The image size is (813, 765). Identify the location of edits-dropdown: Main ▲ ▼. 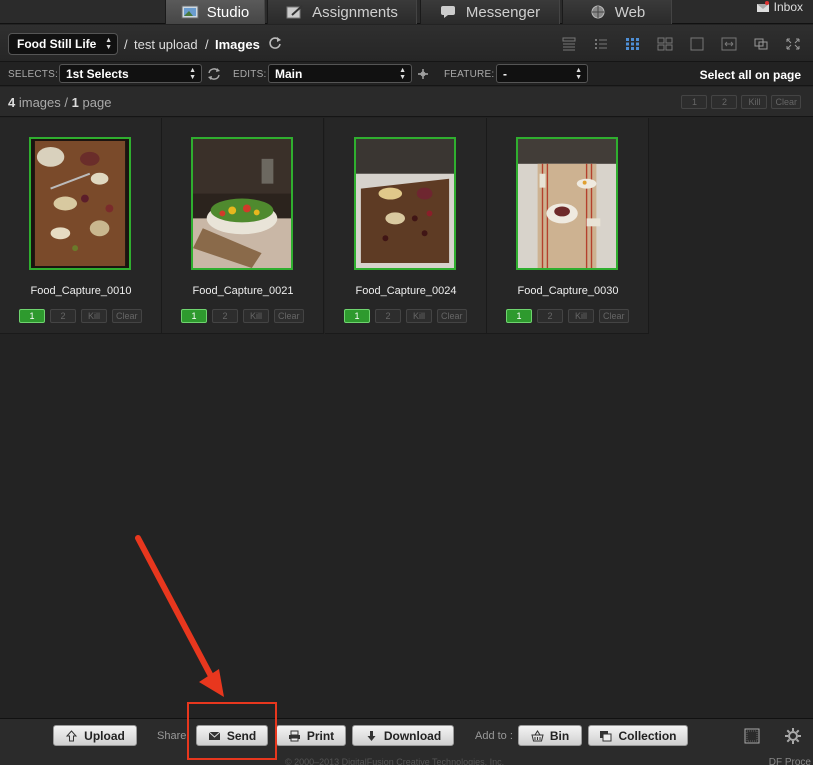
(340, 73).